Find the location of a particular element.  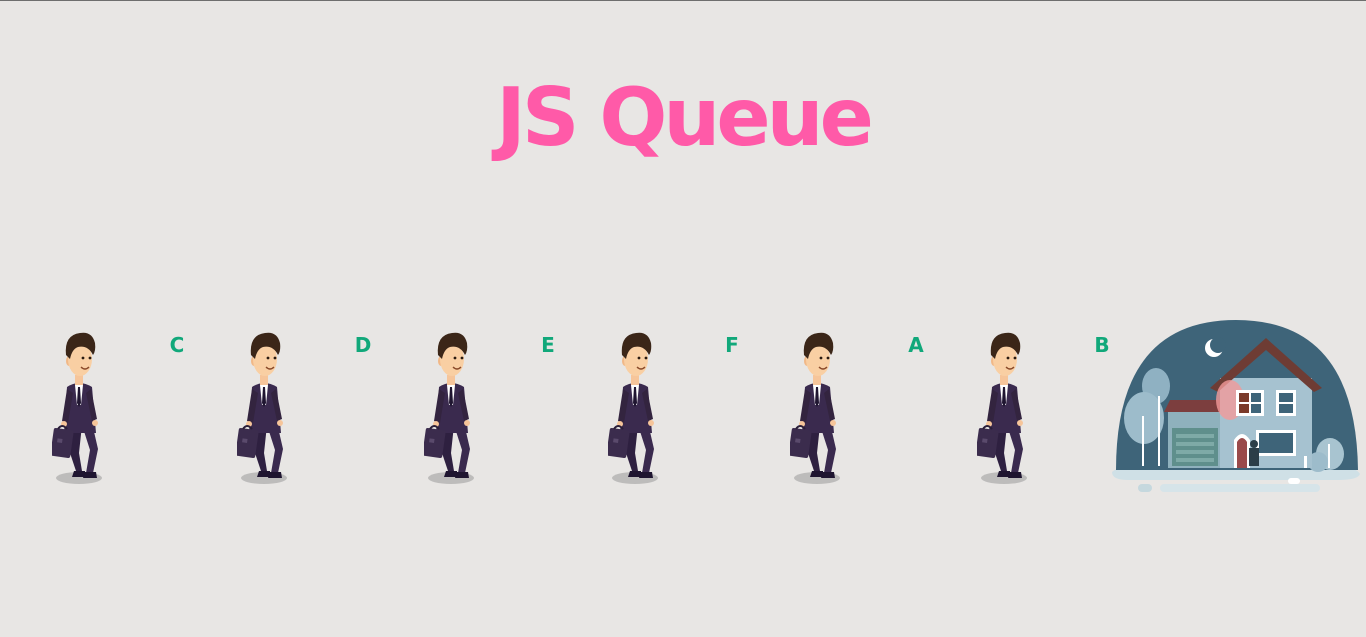

top-border is located at coordinates (683, 0).